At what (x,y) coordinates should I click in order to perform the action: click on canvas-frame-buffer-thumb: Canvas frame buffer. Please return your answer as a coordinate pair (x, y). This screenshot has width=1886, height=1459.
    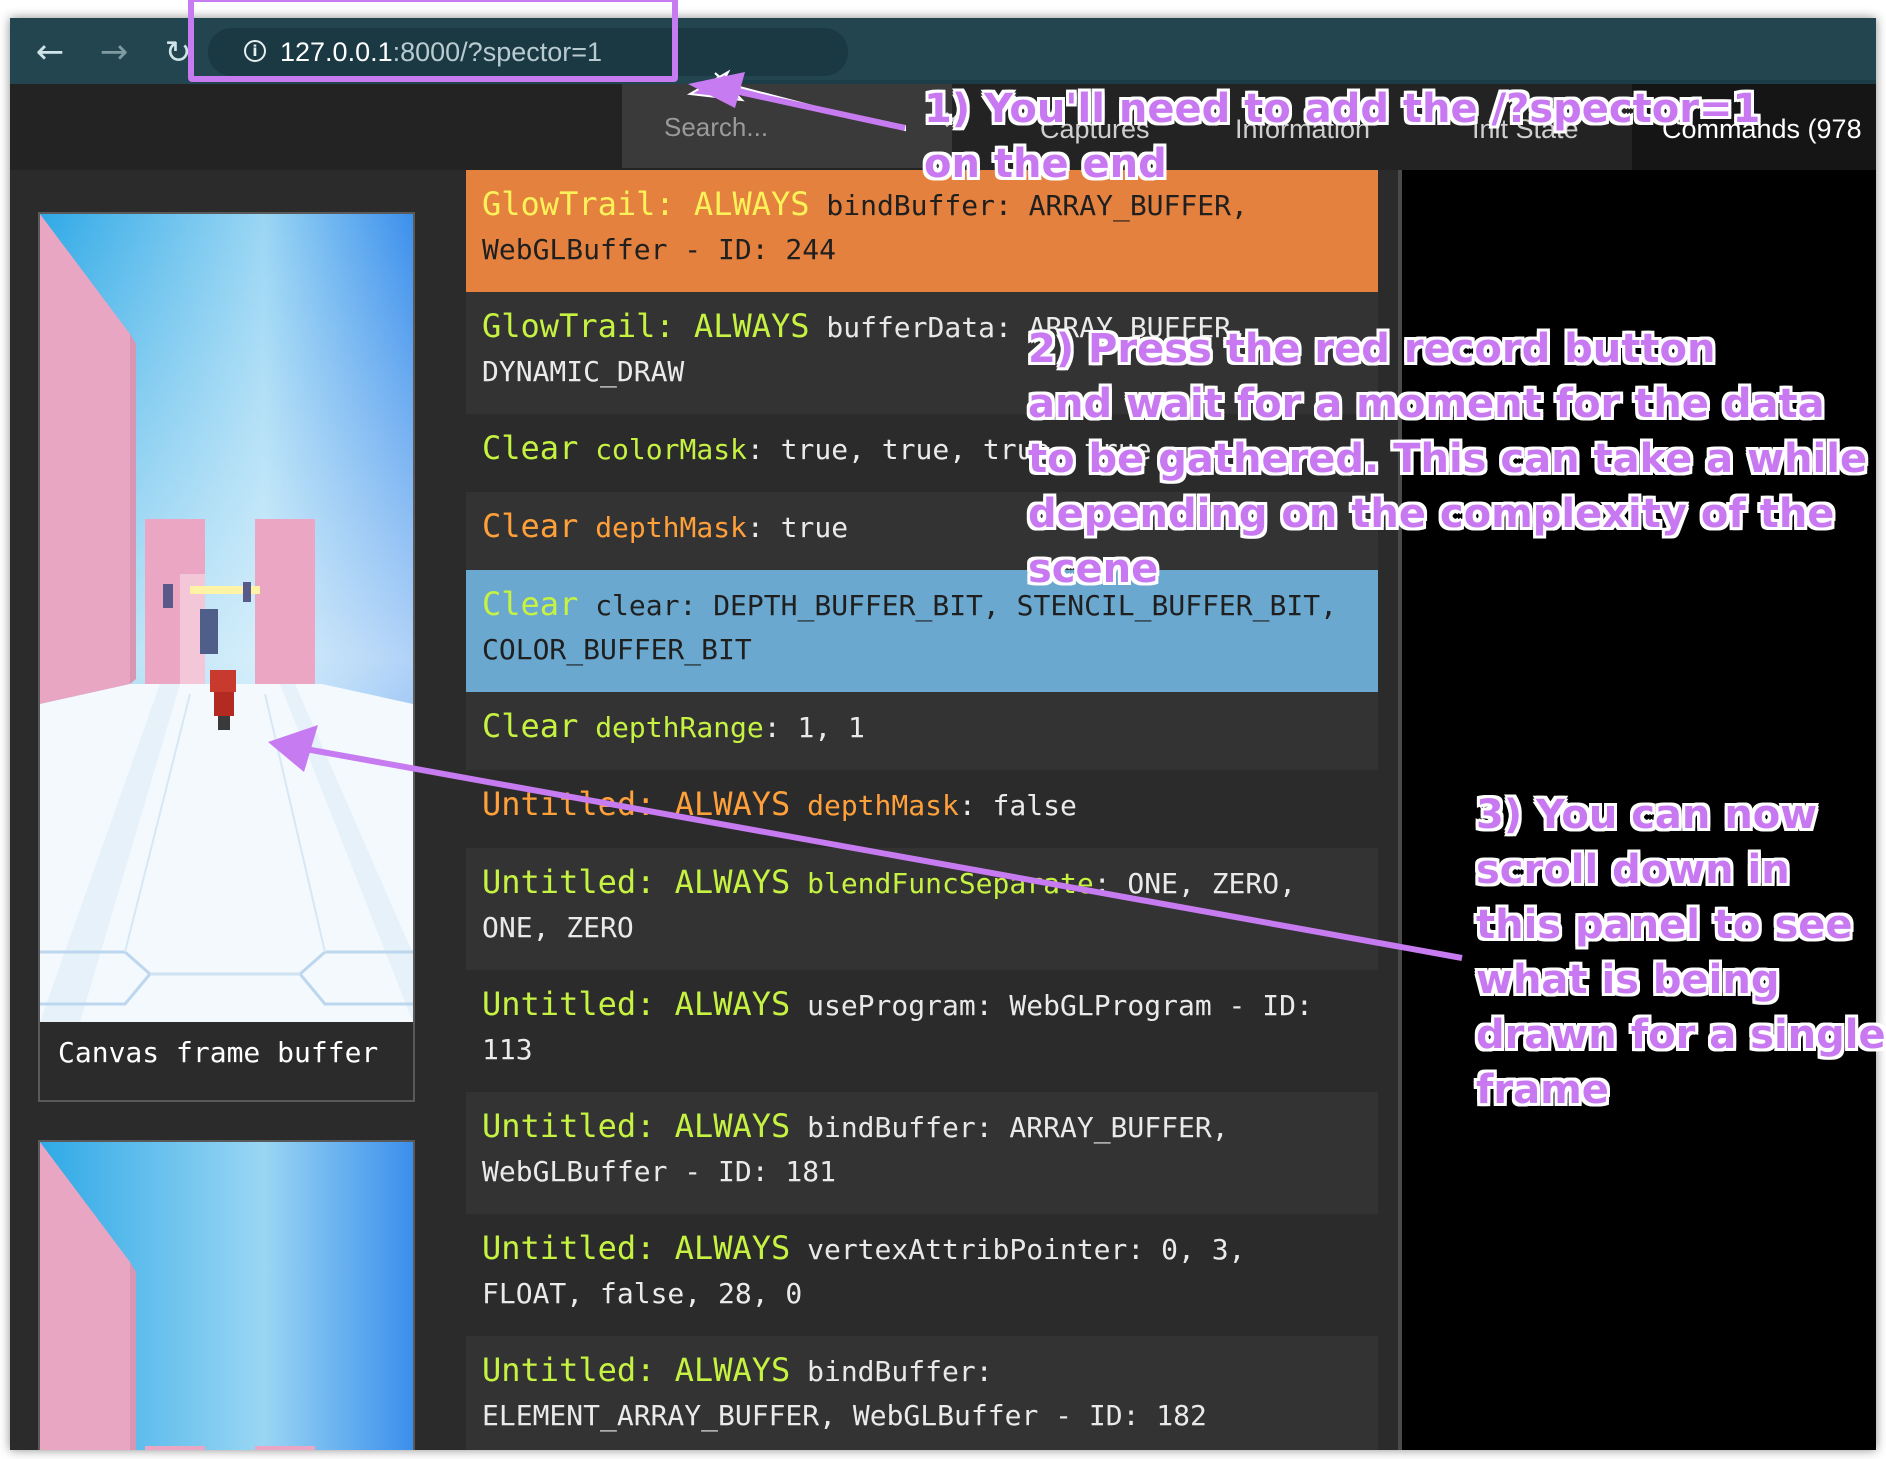
    Looking at the image, I should click on (226, 657).